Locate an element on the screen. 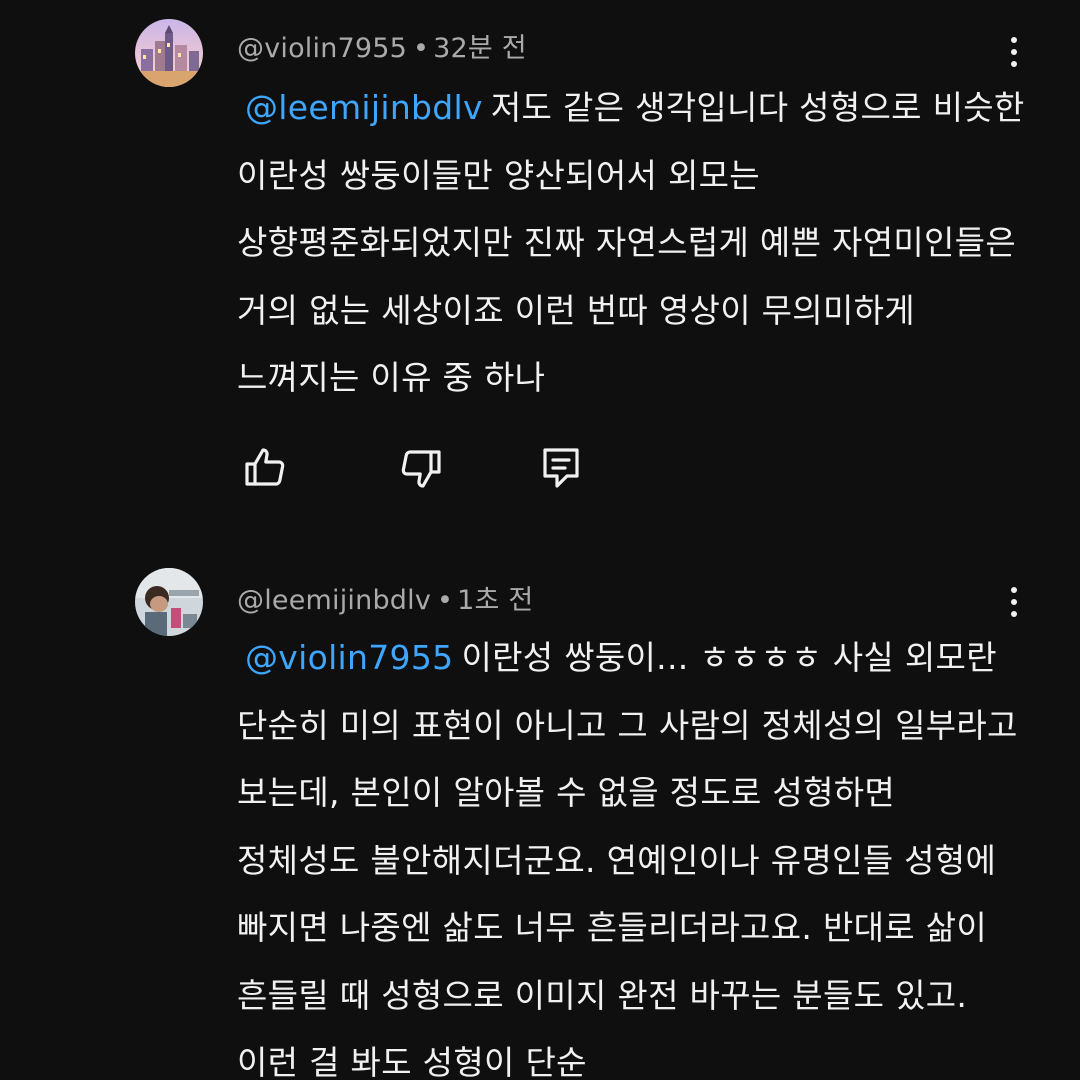 This screenshot has width=1080, height=1080. reply-icon is located at coordinates (561, 468).